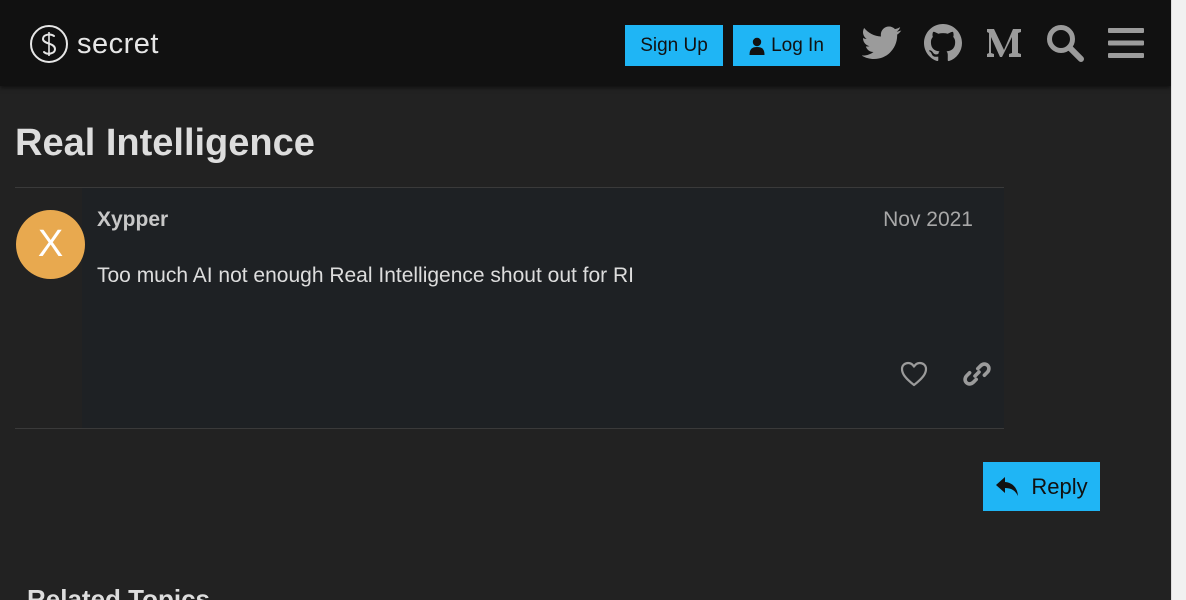  Describe the element at coordinates (1171, 300) in the screenshot. I see `scrollbar-edge` at that location.